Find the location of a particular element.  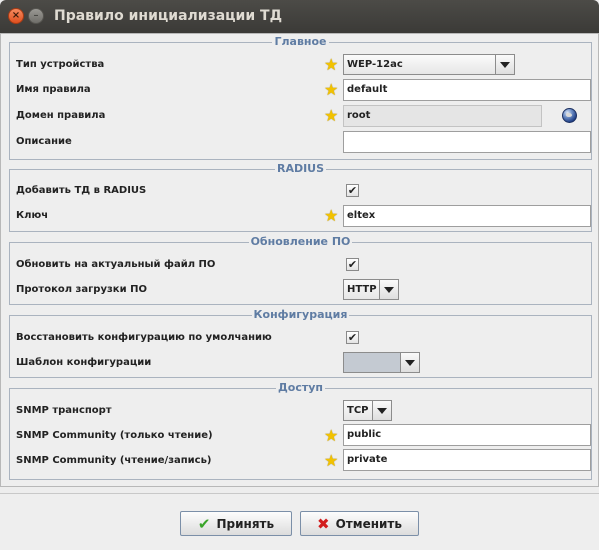

cancel-button-label: Отменить is located at coordinates (368, 523).